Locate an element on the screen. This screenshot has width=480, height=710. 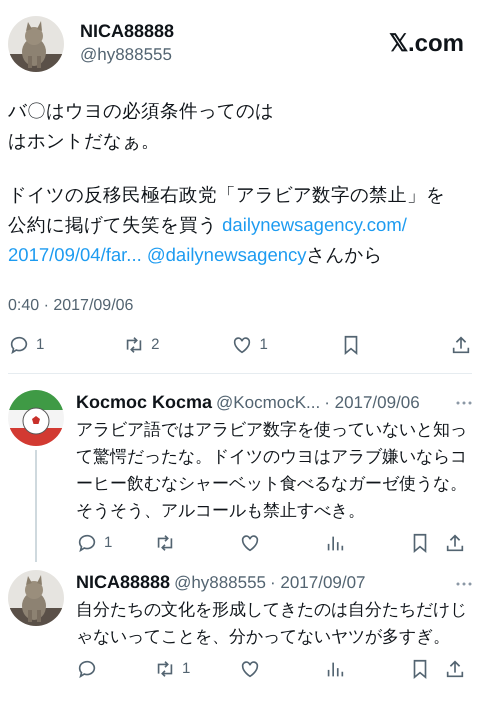
repost-button: 1 is located at coordinates (196, 669).